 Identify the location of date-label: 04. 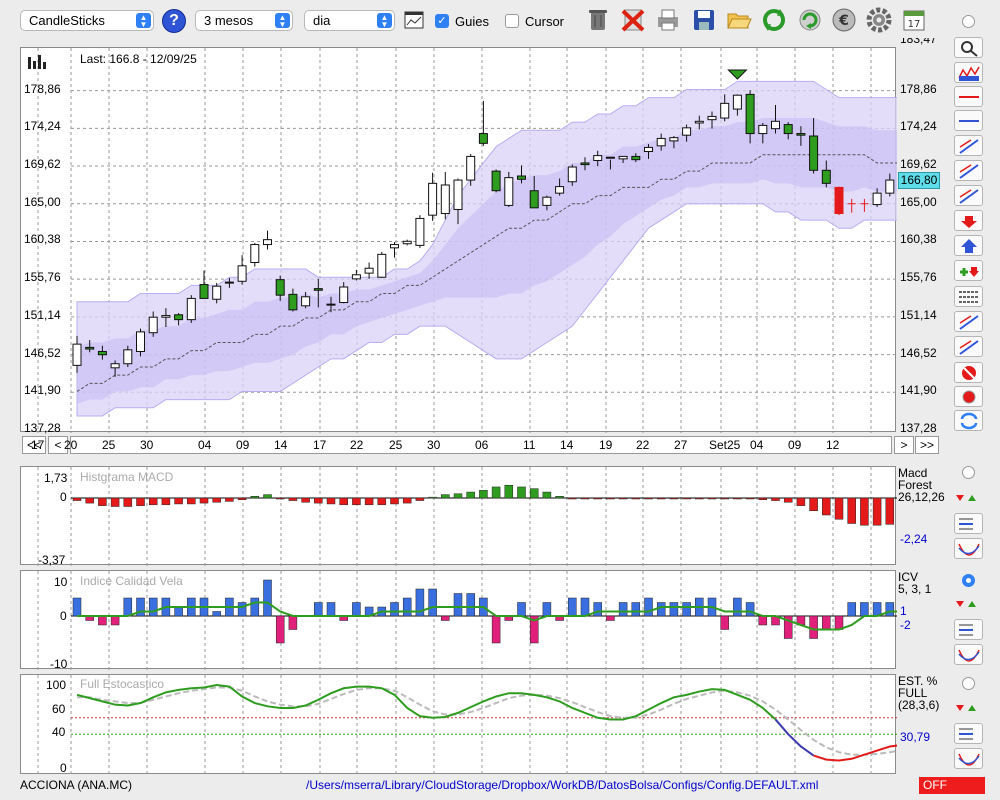
(205, 445).